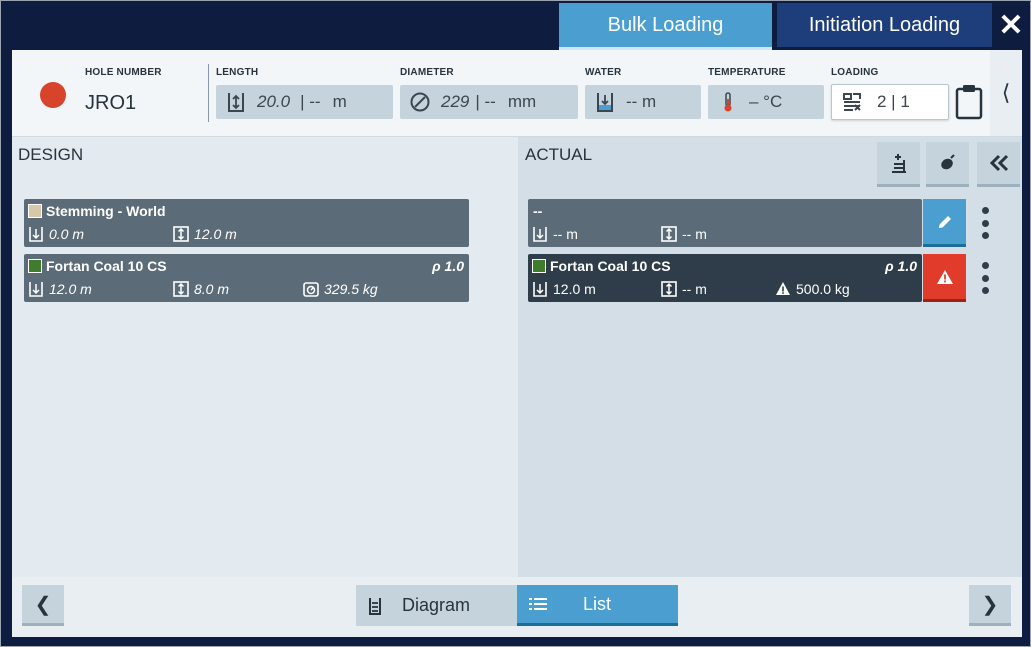  I want to click on tab-bulk-loading-label: Bulk Loading, so click(665, 24).